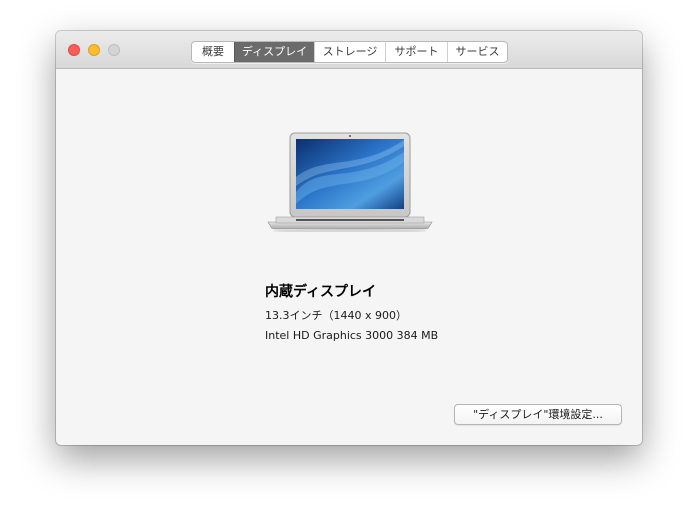  I want to click on minimize-icon, so click(94, 50).